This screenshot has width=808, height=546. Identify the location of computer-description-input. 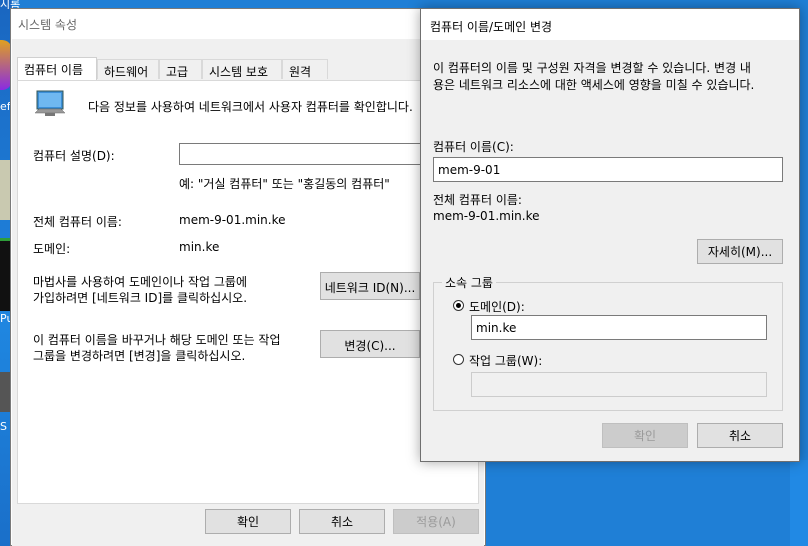
(309, 154).